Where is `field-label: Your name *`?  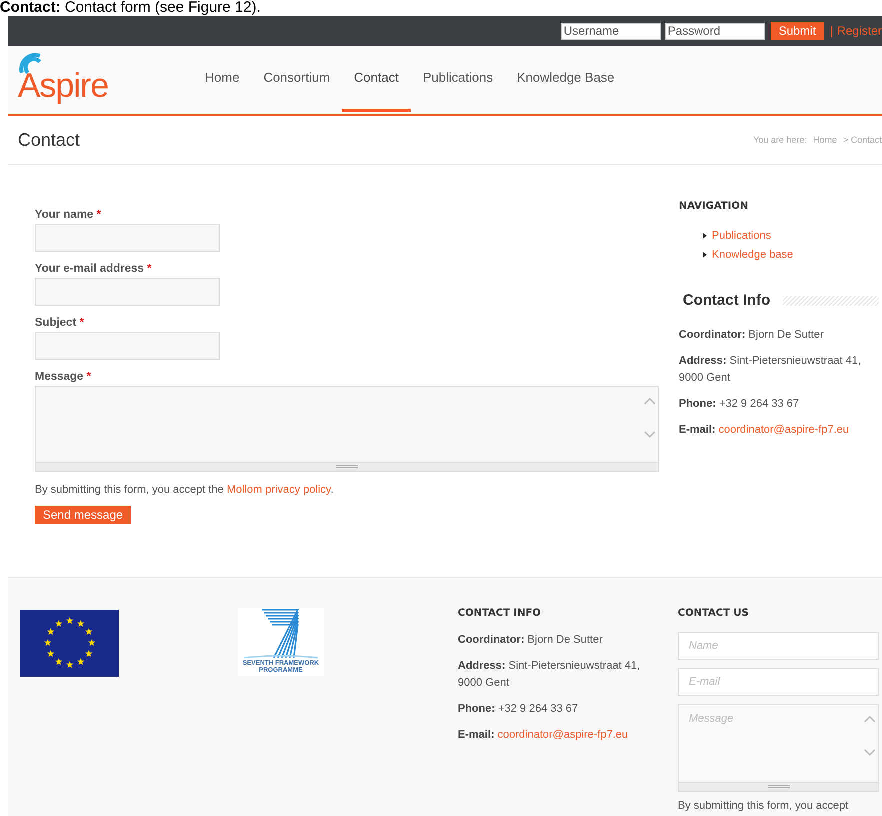 field-label: Your name * is located at coordinates (68, 215).